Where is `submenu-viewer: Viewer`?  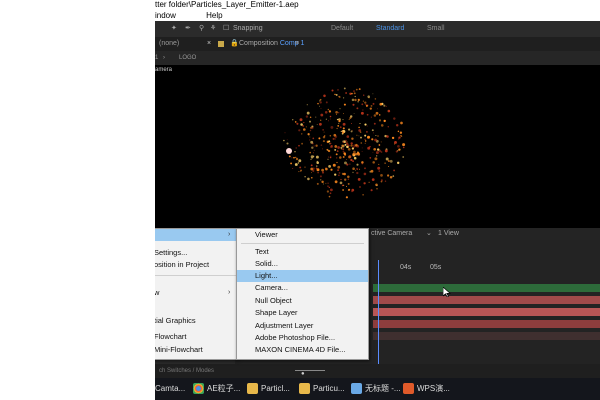
submenu-viewer: Viewer is located at coordinates (302, 235).